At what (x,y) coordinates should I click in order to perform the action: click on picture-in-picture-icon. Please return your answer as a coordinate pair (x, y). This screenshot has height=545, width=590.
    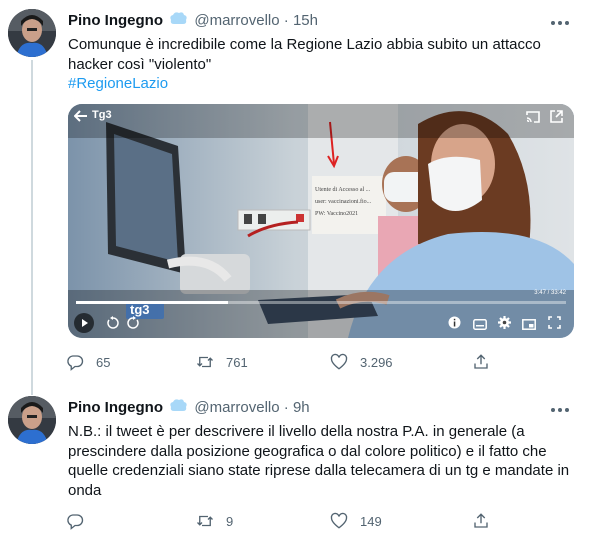
    Looking at the image, I should click on (529, 326).